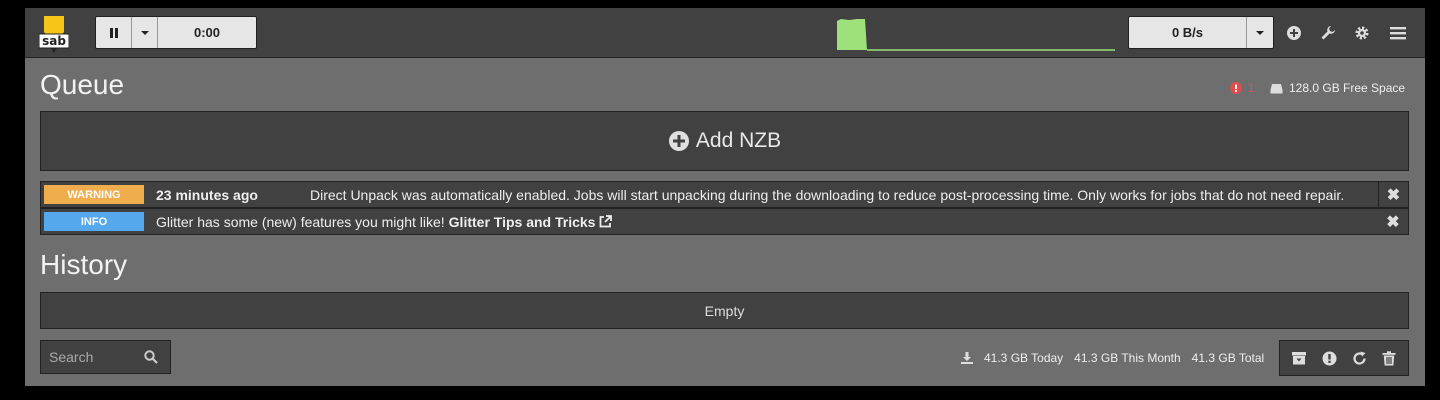 This screenshot has width=1440, height=400. Describe the element at coordinates (207, 194) in the screenshot. I see `message-time: 23 minutes ago` at that location.